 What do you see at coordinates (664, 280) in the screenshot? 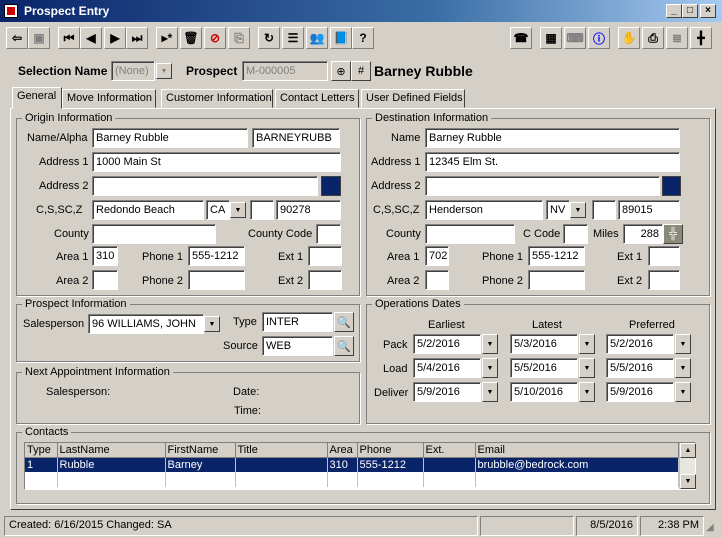
I see `dest-ext2-field` at bounding box center [664, 280].